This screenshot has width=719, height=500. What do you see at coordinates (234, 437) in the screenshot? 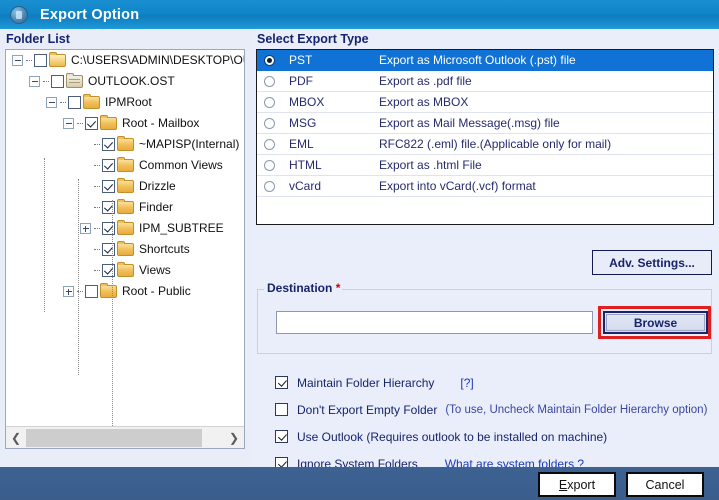
I see `scroll-right-arrow-icon: ❯` at bounding box center [234, 437].